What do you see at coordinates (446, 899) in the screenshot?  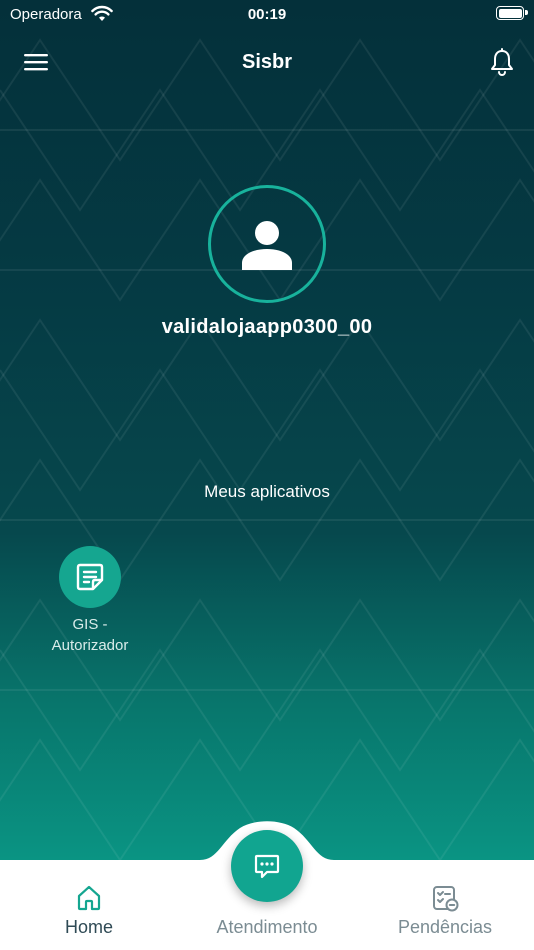 I see `checklist-icon` at bounding box center [446, 899].